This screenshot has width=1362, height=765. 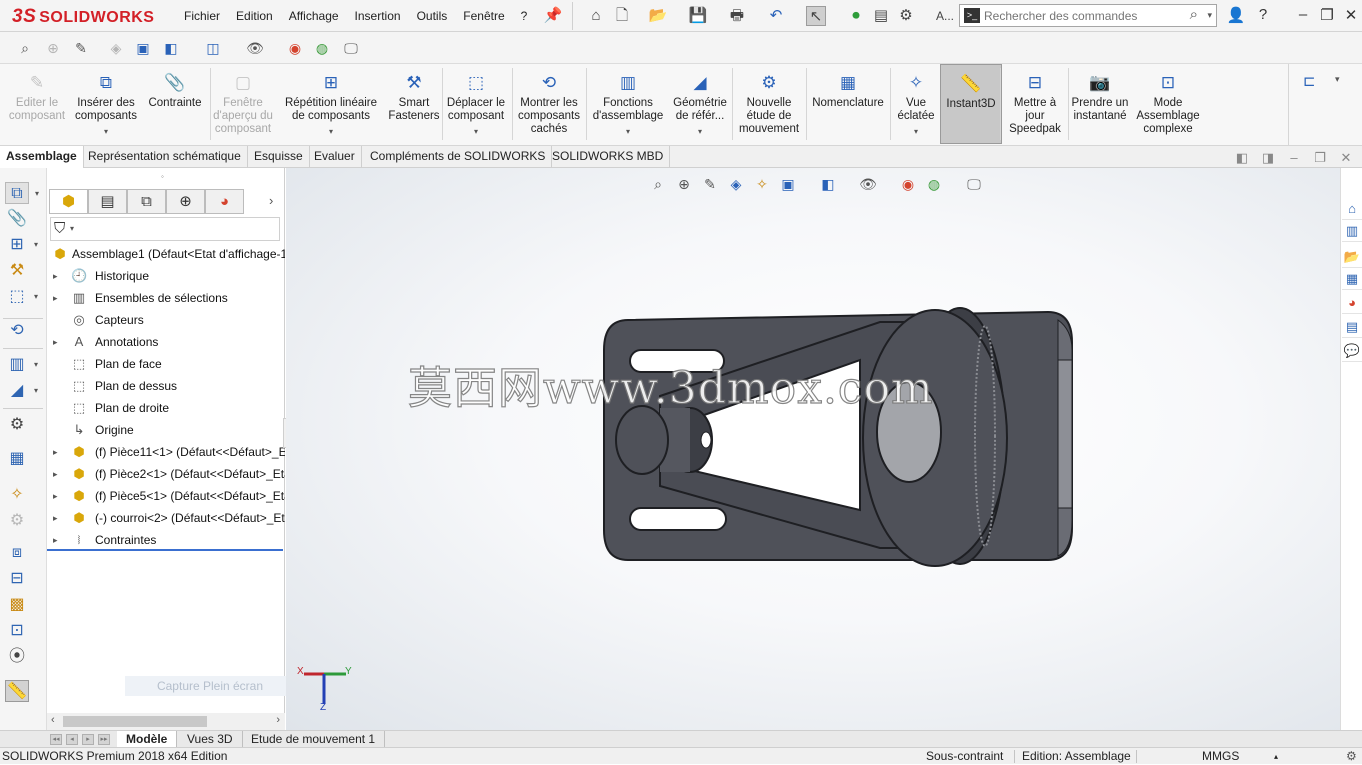 I want to click on menu-help: ?, so click(x=524, y=16).